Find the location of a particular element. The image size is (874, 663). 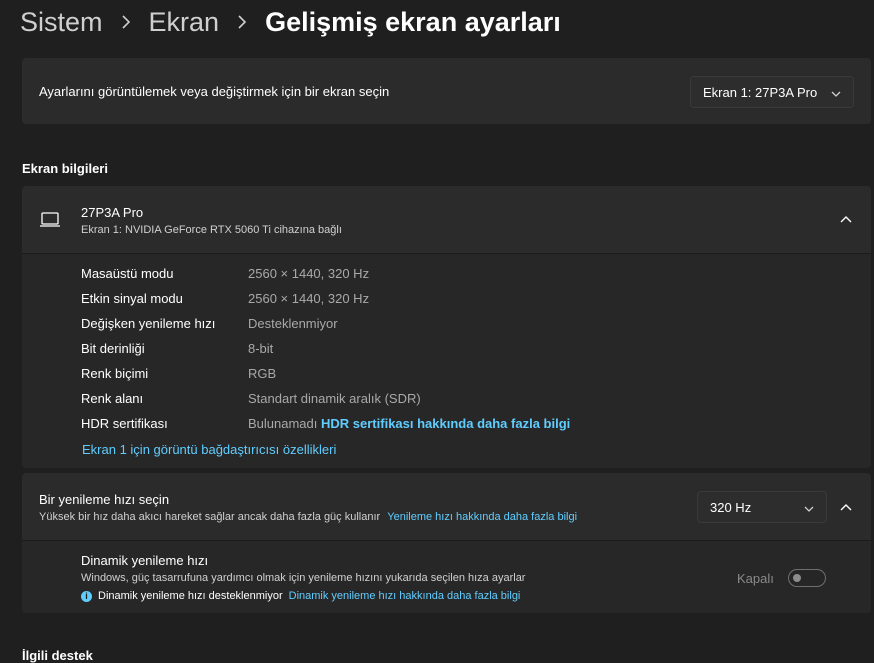

info-label: Masaüstü modu is located at coordinates (127, 273).